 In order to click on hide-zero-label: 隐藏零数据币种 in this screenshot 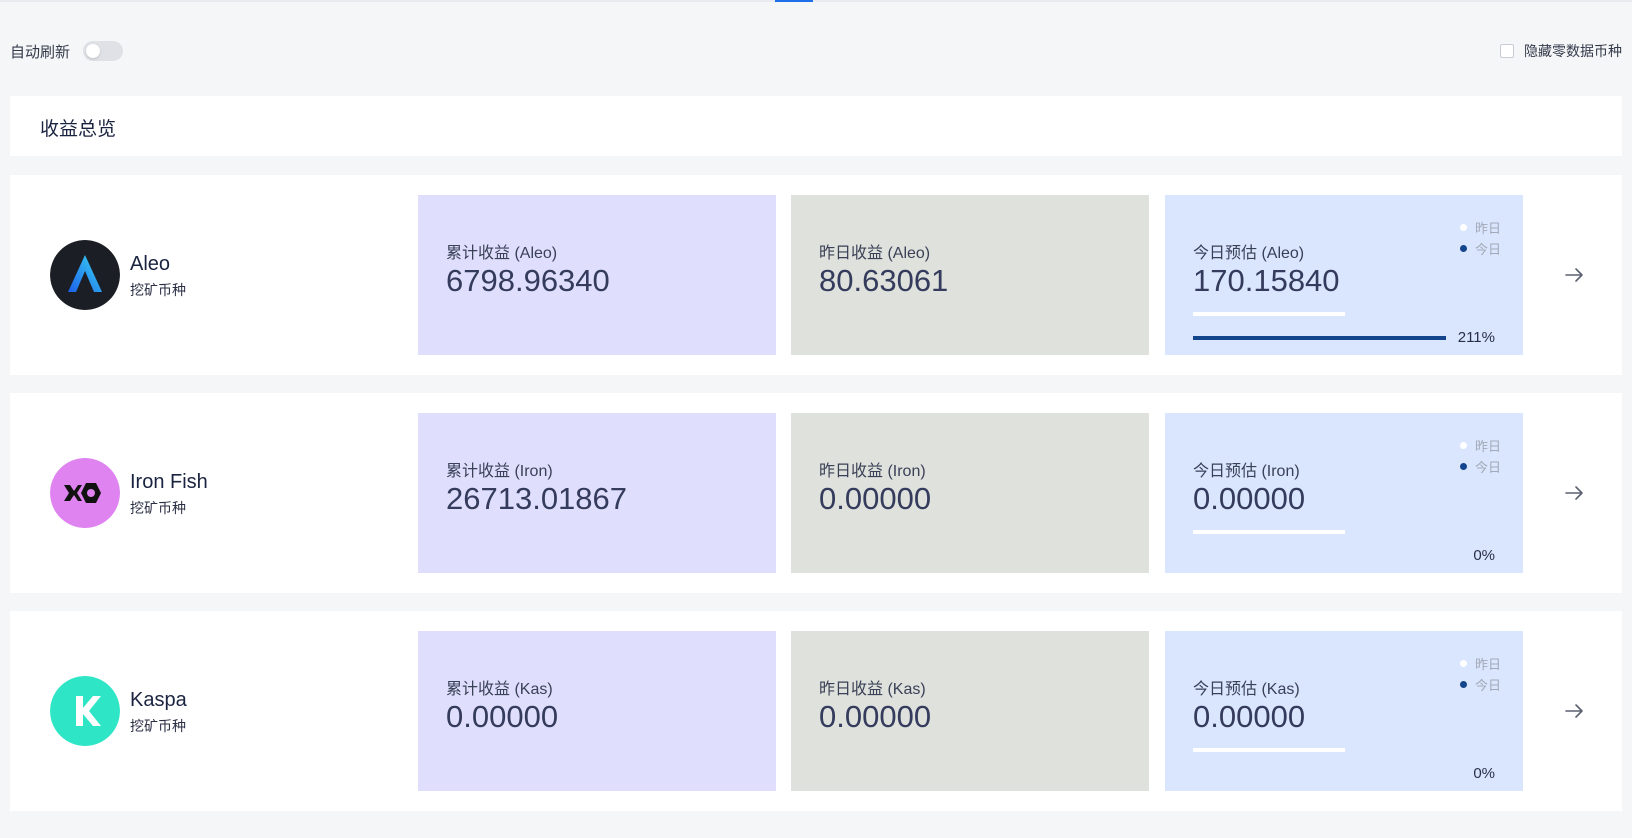, I will do `click(1573, 51)`.